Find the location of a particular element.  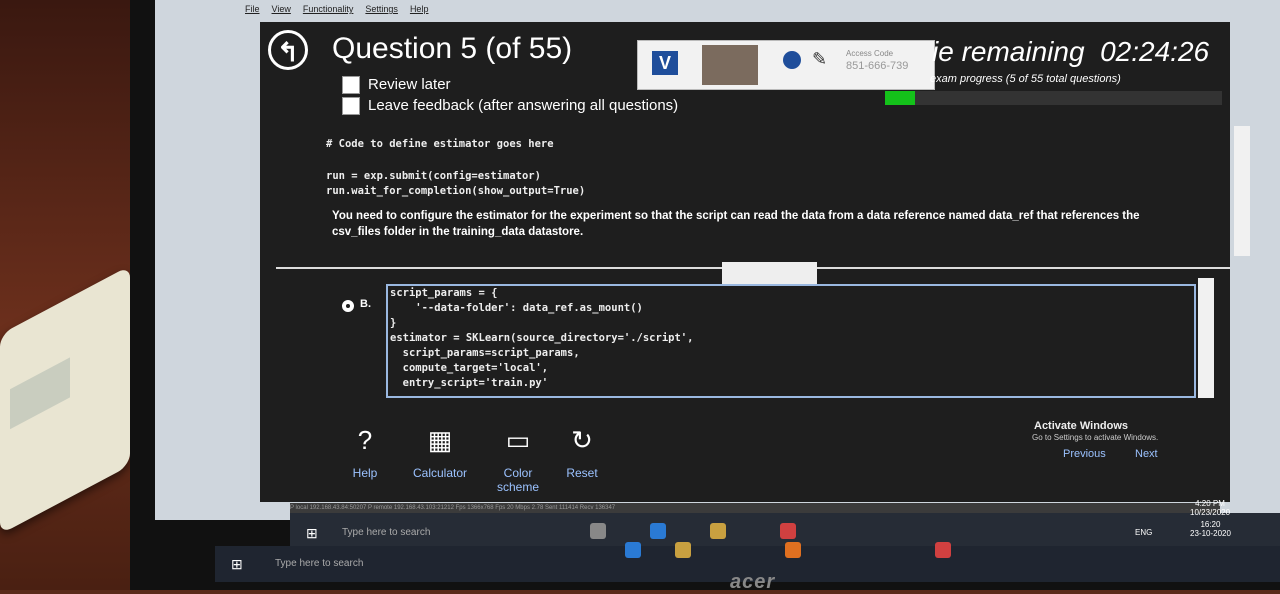

host-clock: 16:20 23-10-2020 is located at coordinates (1210, 529).